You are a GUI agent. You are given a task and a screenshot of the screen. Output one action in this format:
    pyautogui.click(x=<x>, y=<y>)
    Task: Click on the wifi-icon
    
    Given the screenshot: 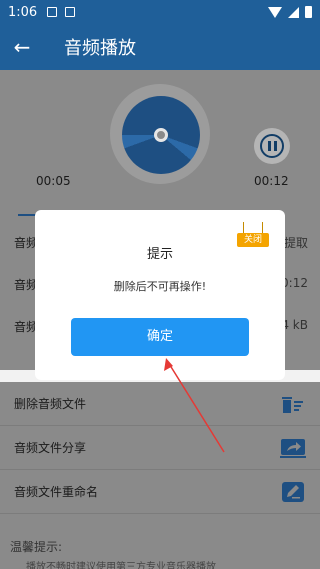 What is the action you would take?
    pyautogui.click(x=275, y=12)
    